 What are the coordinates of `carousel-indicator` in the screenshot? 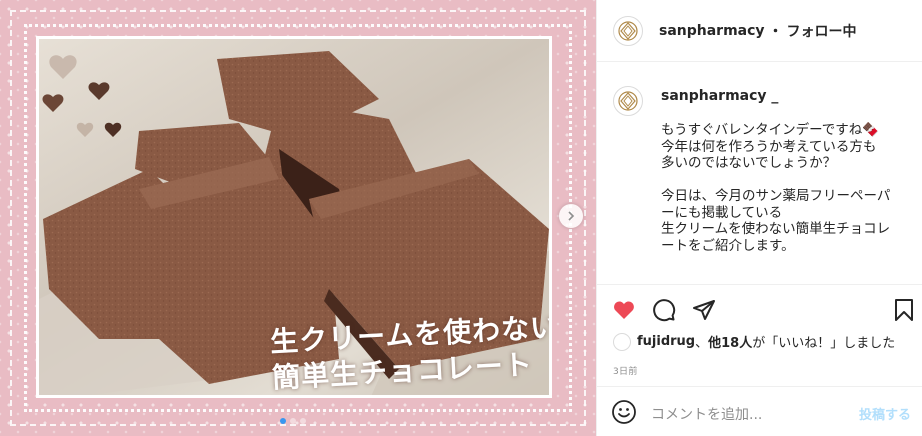 It's located at (293, 421).